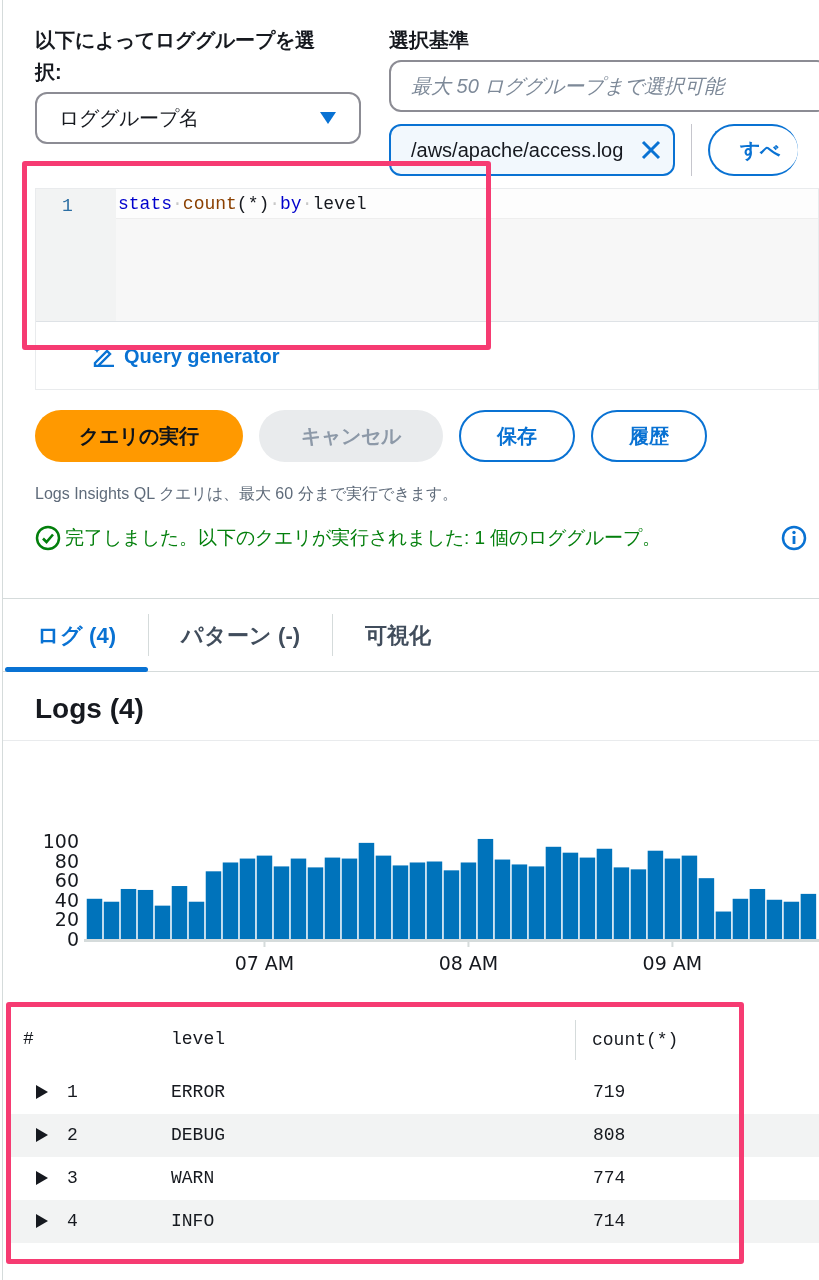 Image resolution: width=819 pixels, height=1280 pixels. Describe the element at coordinates (794, 538) in the screenshot. I see `info-icon` at that location.